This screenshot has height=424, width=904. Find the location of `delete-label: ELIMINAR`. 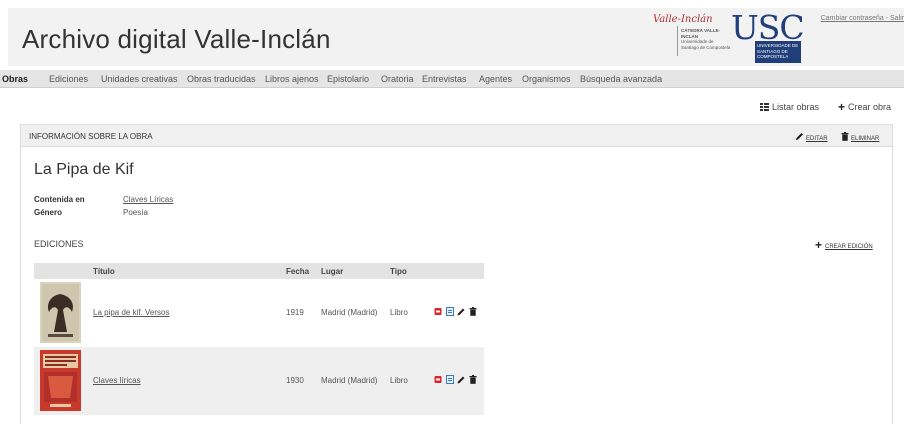

delete-label: ELIMINAR is located at coordinates (865, 139).